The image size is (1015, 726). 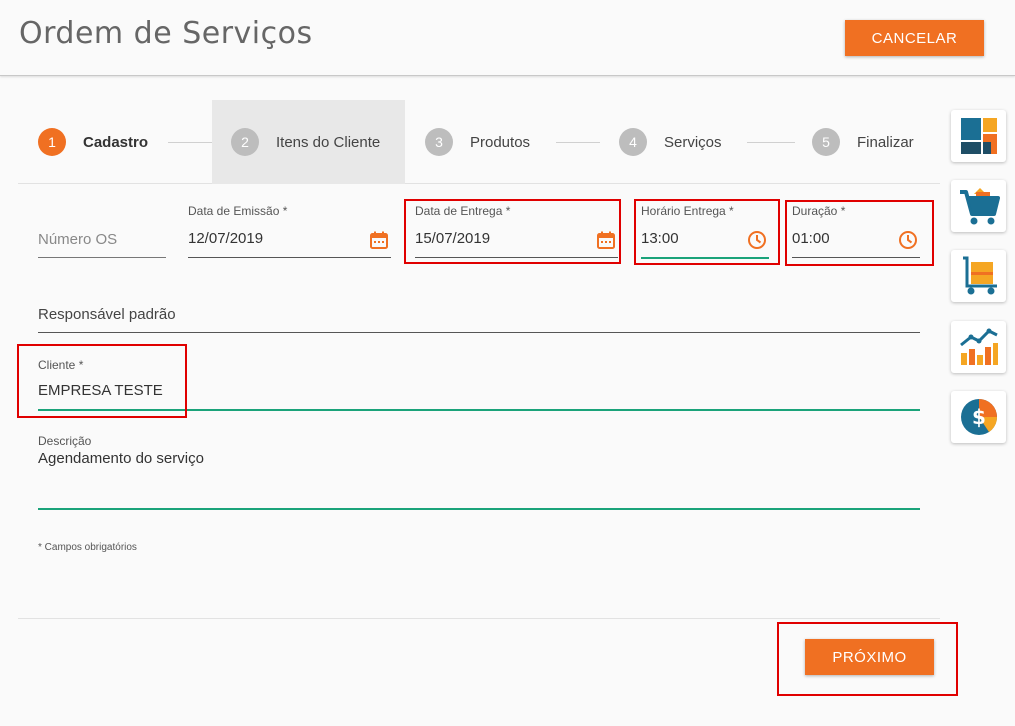 I want to click on footer-divider, so click(x=479, y=618).